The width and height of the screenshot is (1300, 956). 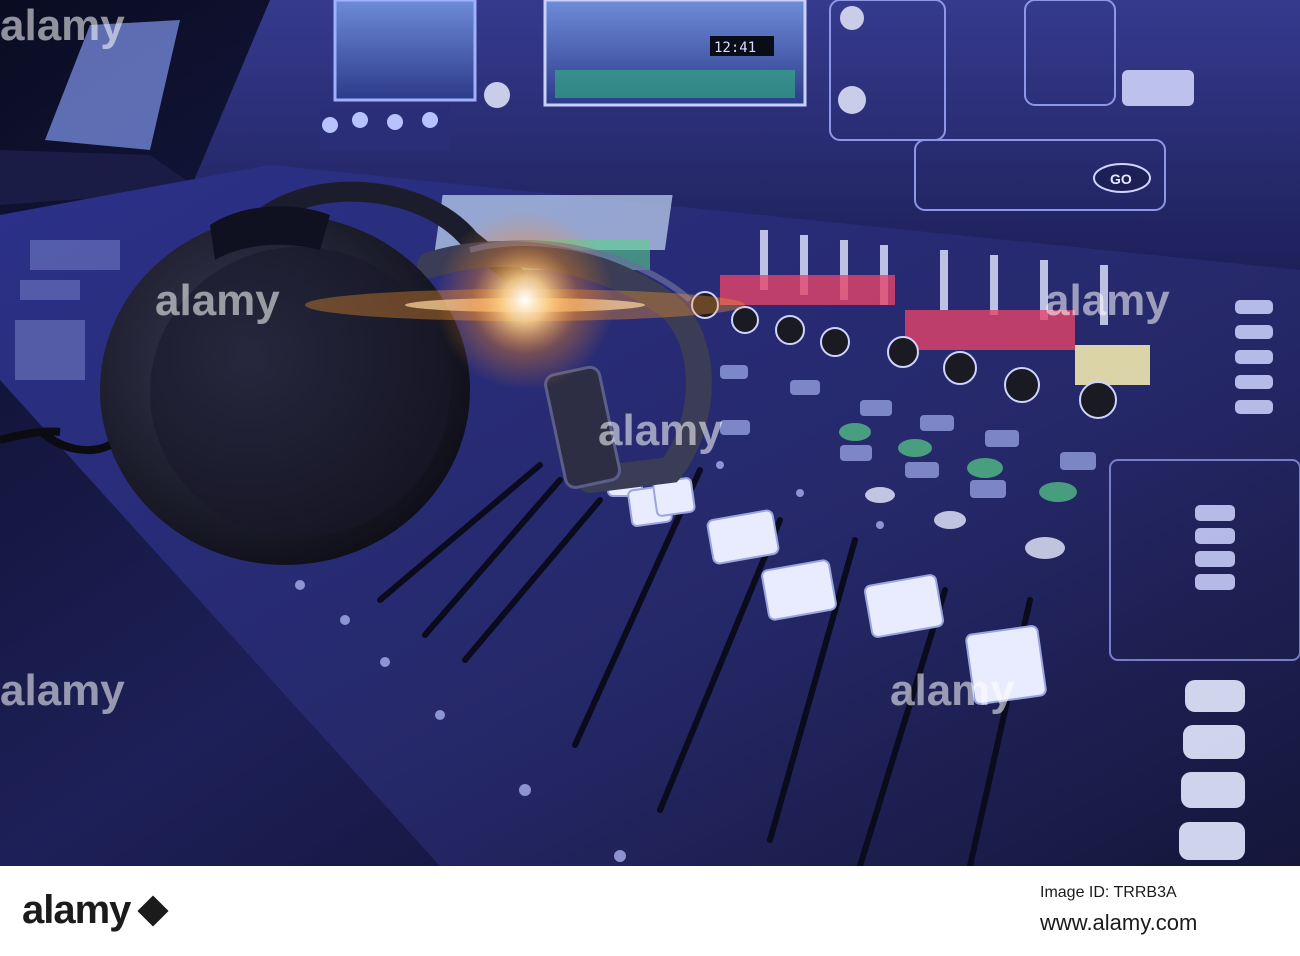 I want to click on alamy-logo: alamy, so click(x=76, y=910).